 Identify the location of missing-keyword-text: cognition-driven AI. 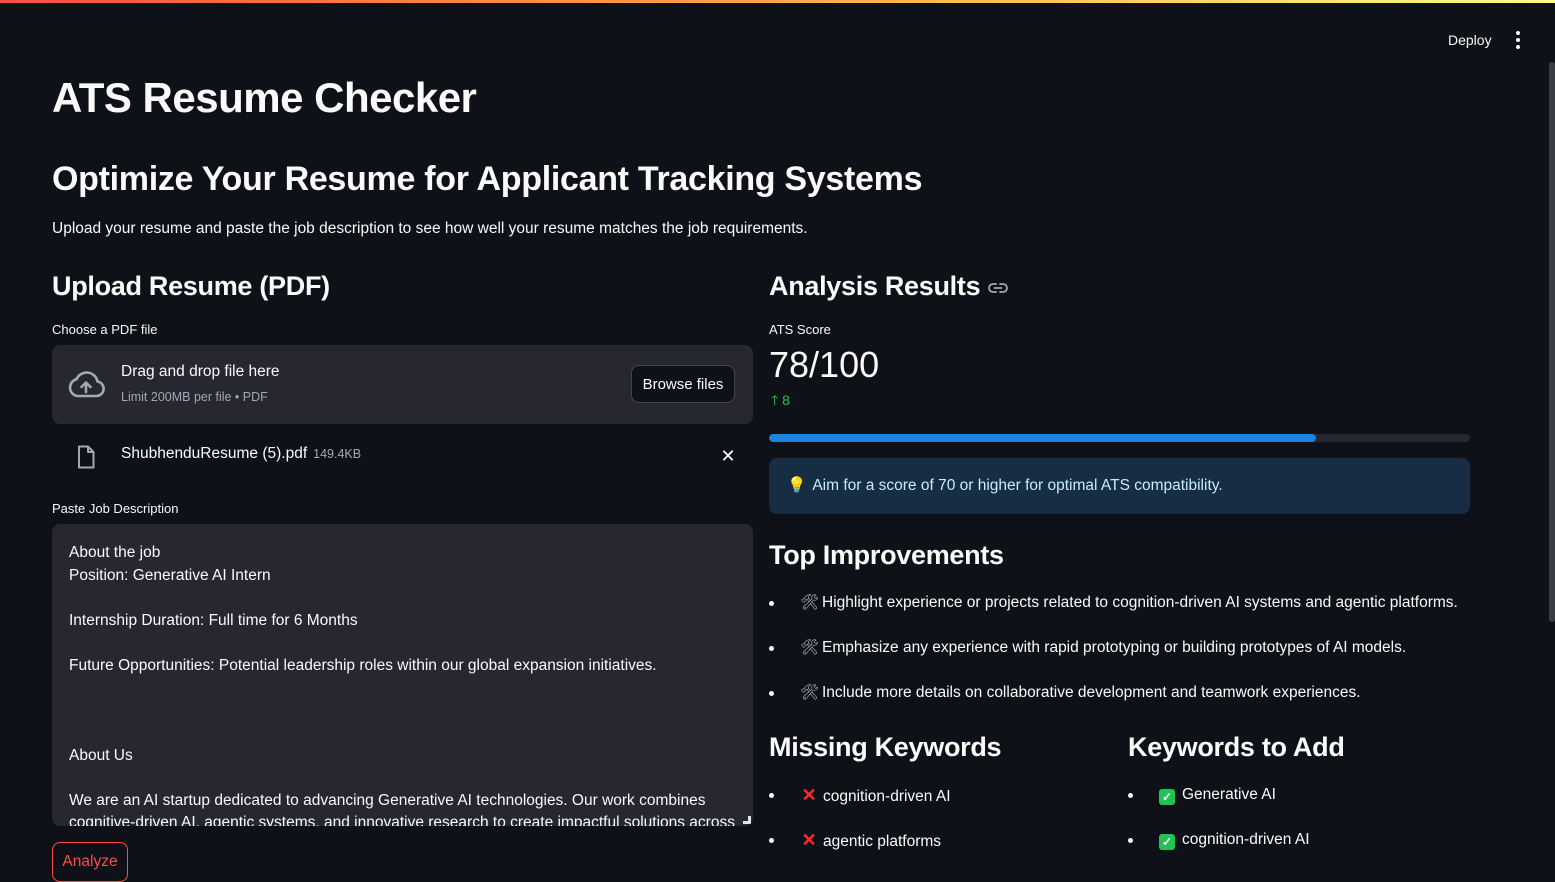
(887, 796).